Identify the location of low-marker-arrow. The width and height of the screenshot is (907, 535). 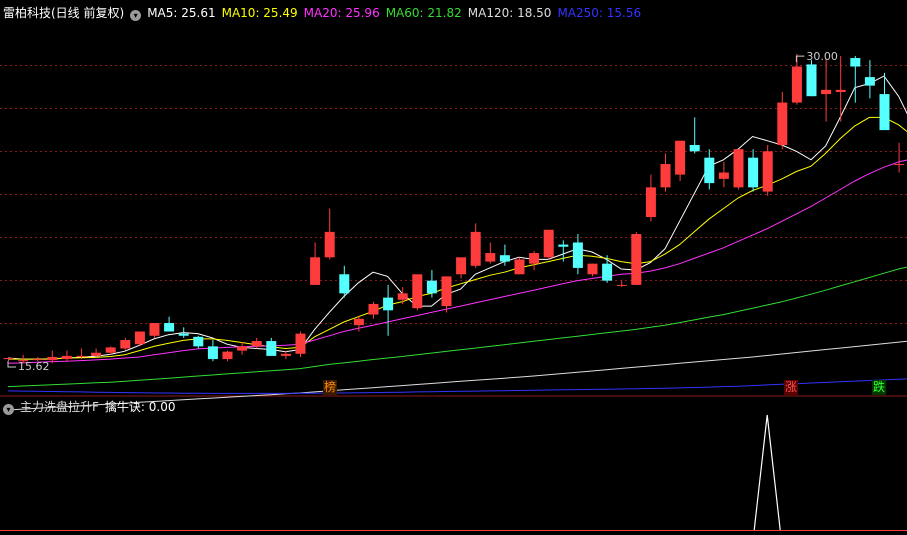
(11, 364).